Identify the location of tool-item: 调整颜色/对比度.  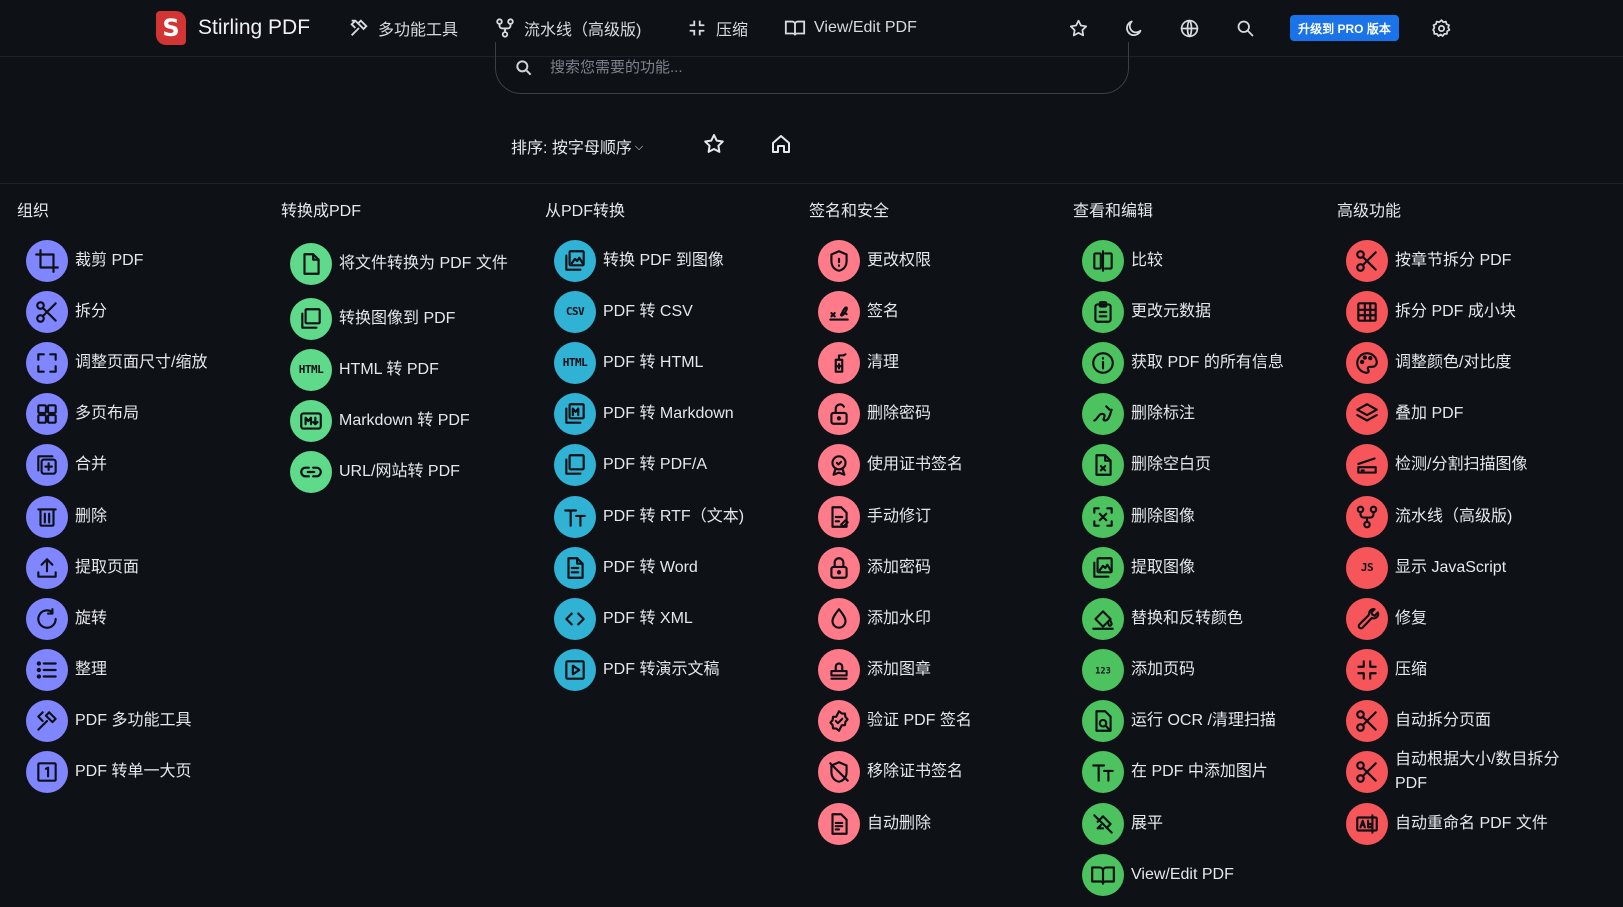
(1468, 362).